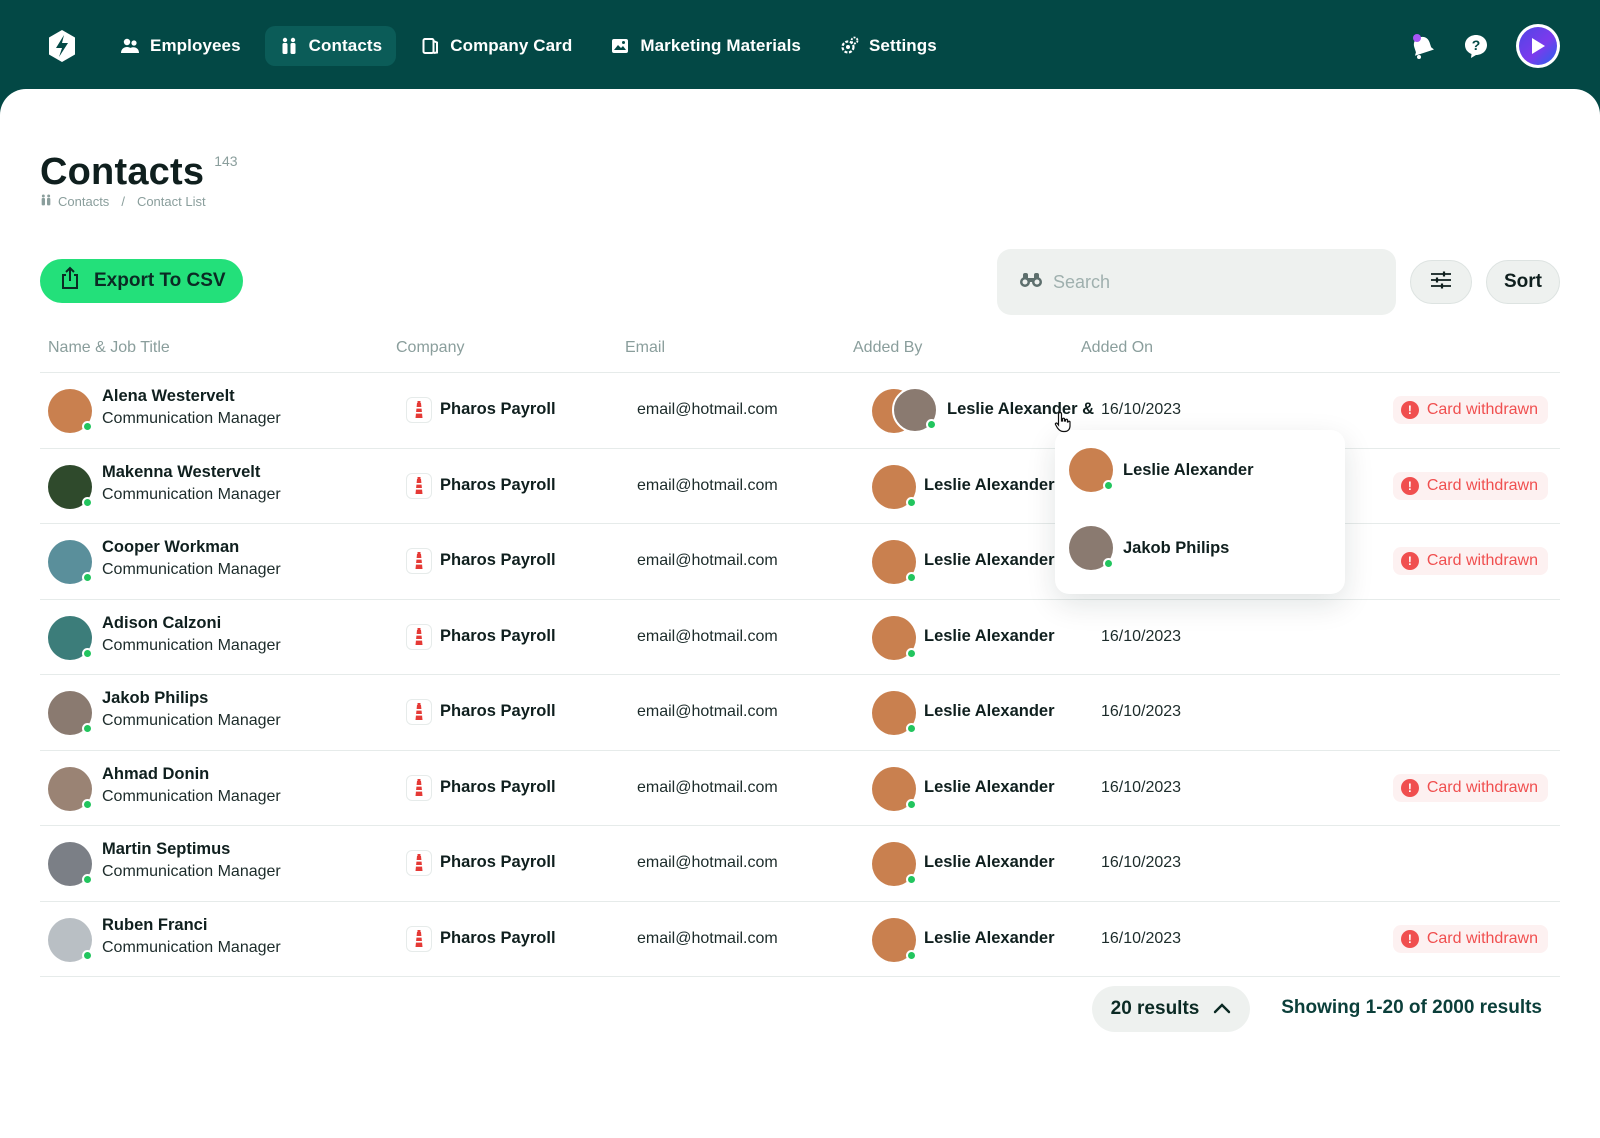 This screenshot has height=1138, width=1600. Describe the element at coordinates (887, 348) in the screenshot. I see `column-added-by: Added By` at that location.